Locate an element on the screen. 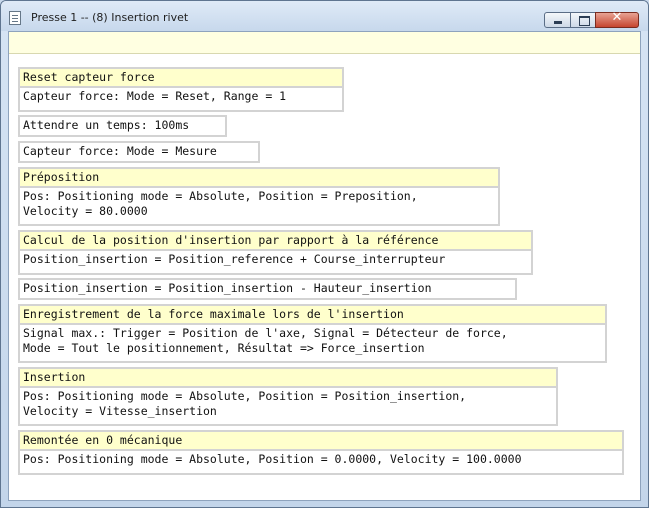  step-capteur-mesure: Capteur force: Mode = Mesure is located at coordinates (139, 152).